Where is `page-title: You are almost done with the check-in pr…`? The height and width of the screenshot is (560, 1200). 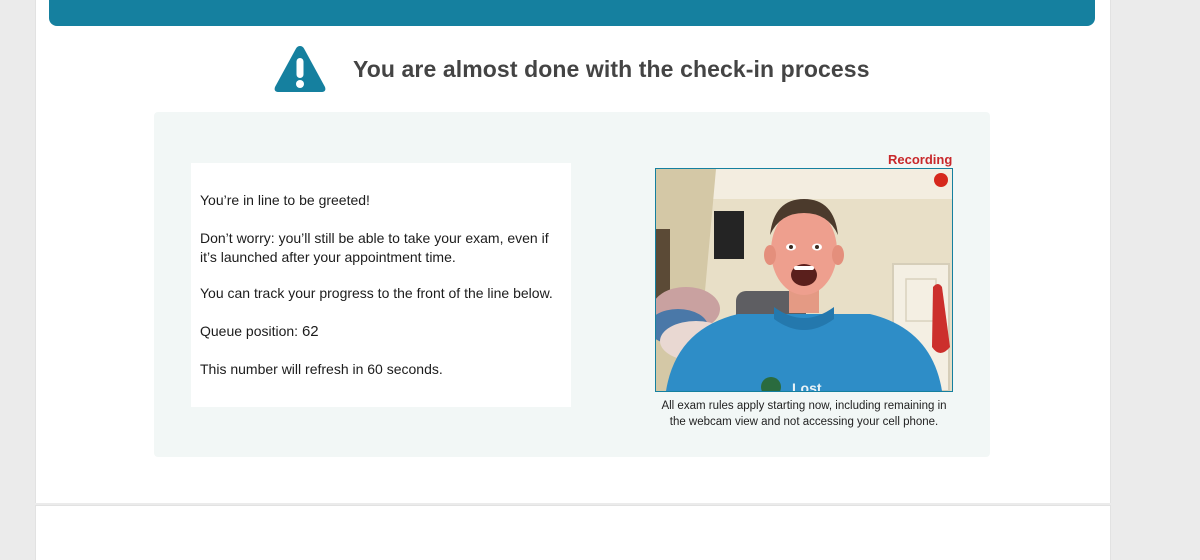 page-title: You are almost done with the check-in pr… is located at coordinates (611, 69).